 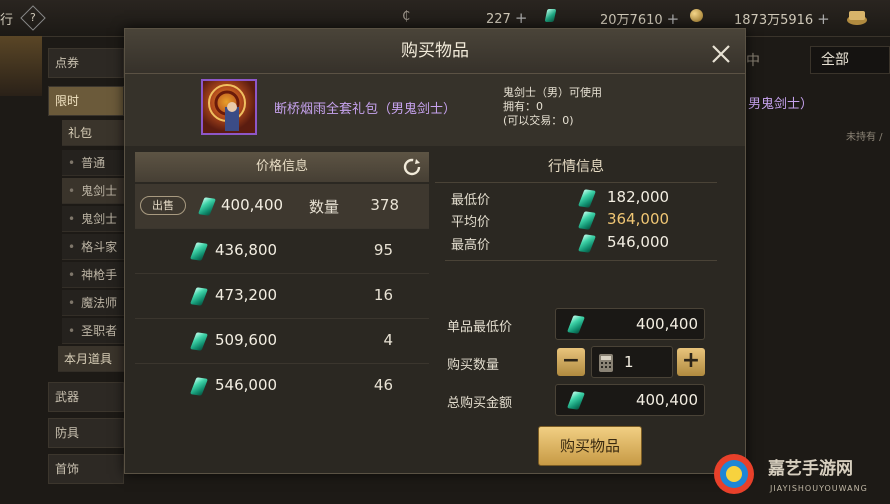 What do you see at coordinates (86, 469) in the screenshot?
I see `sidebar-item-accessory: 首饰` at bounding box center [86, 469].